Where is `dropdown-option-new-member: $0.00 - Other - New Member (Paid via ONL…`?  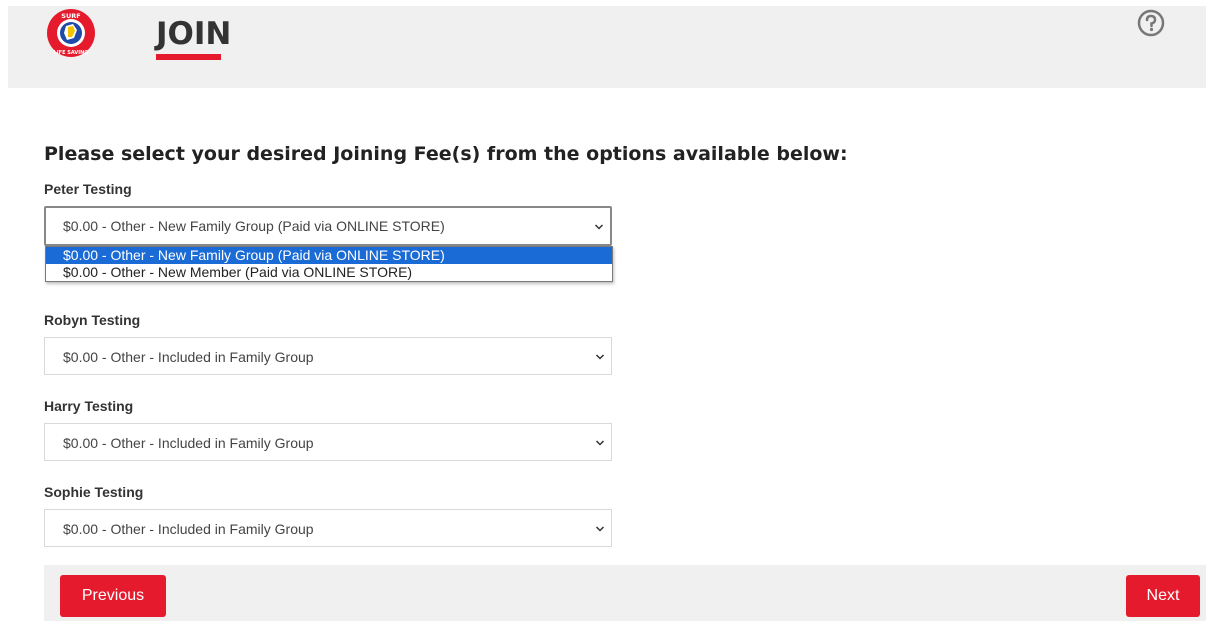
dropdown-option-new-member: $0.00 - Other - New Member (Paid via ONL… is located at coordinates (329, 272).